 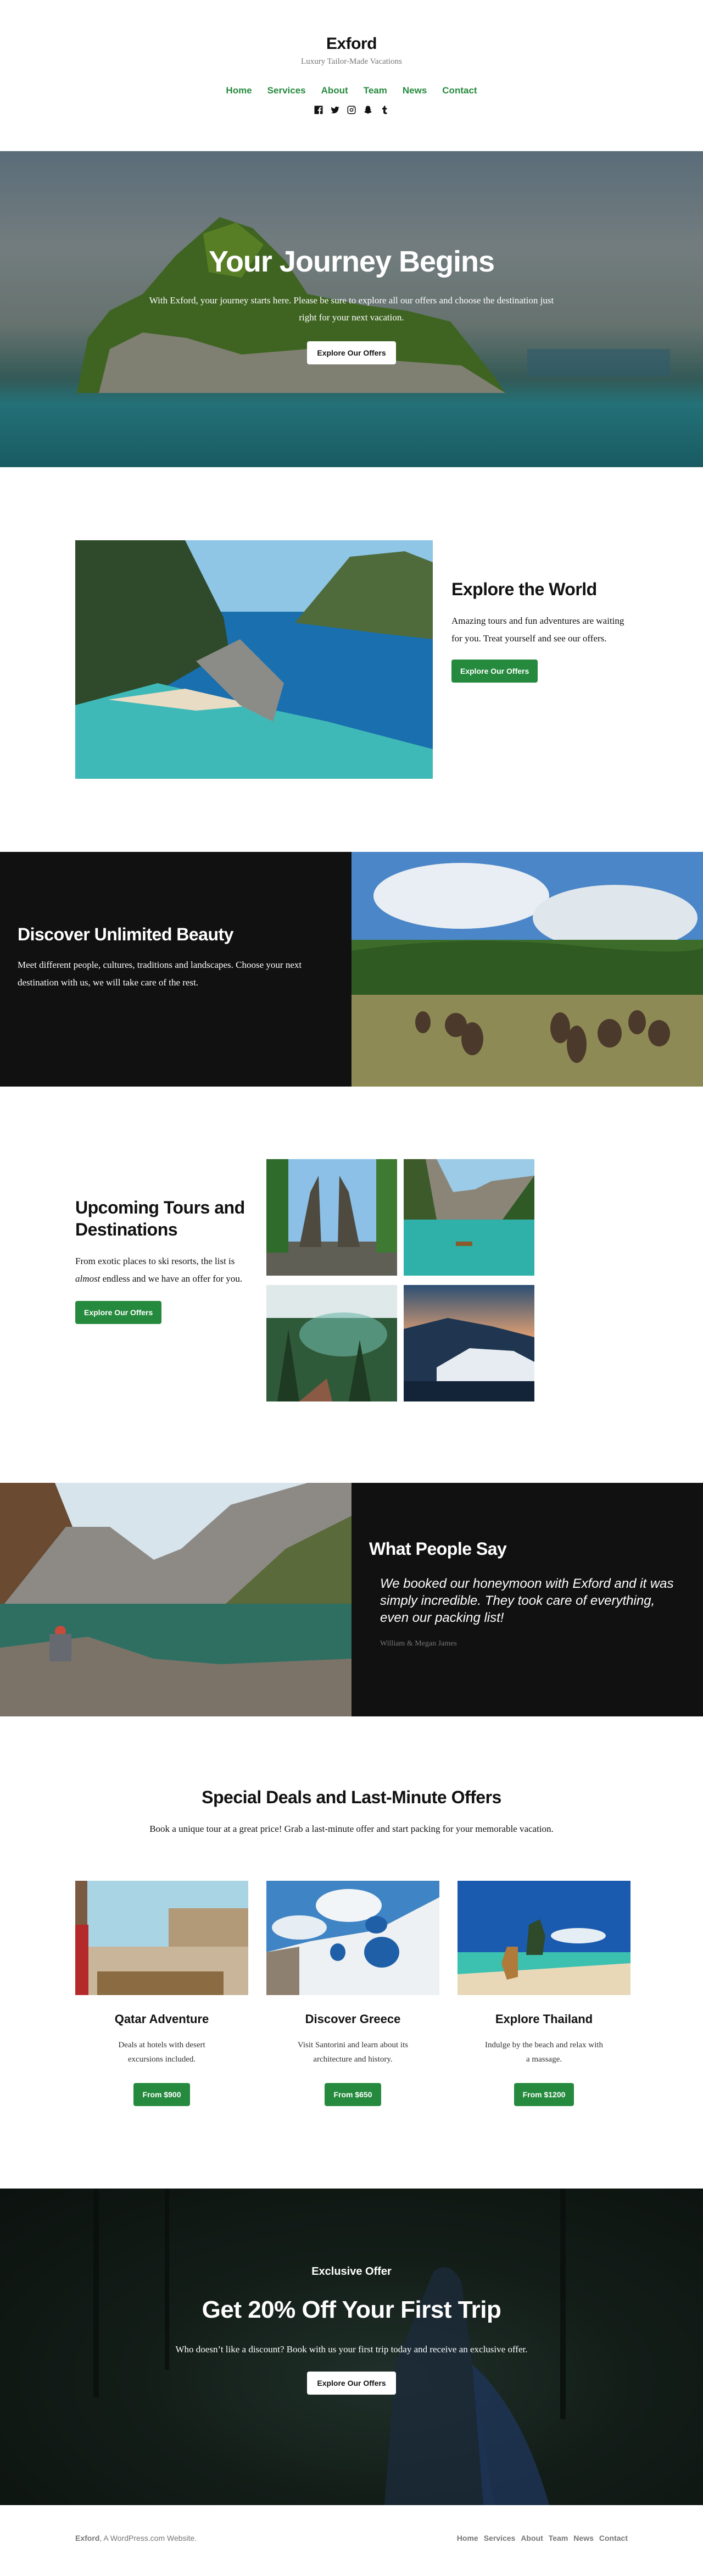 What do you see at coordinates (469, 1217) in the screenshot?
I see `tour-image-mountain-lake` at bounding box center [469, 1217].